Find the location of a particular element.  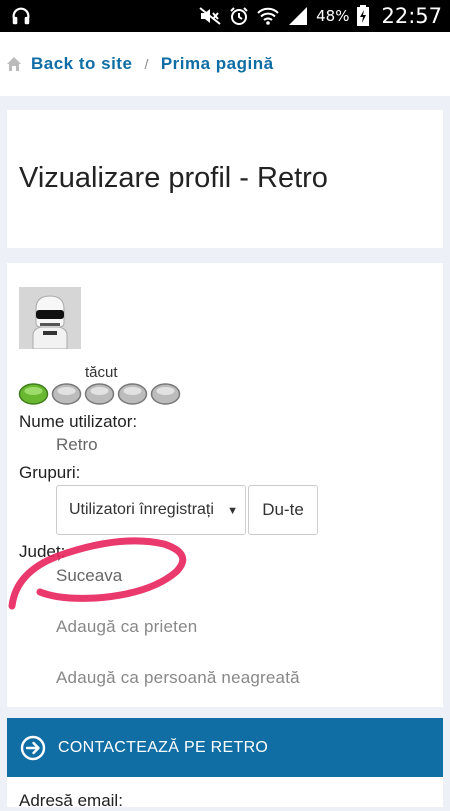

arrow-right-circle-icon is located at coordinates (33, 747).